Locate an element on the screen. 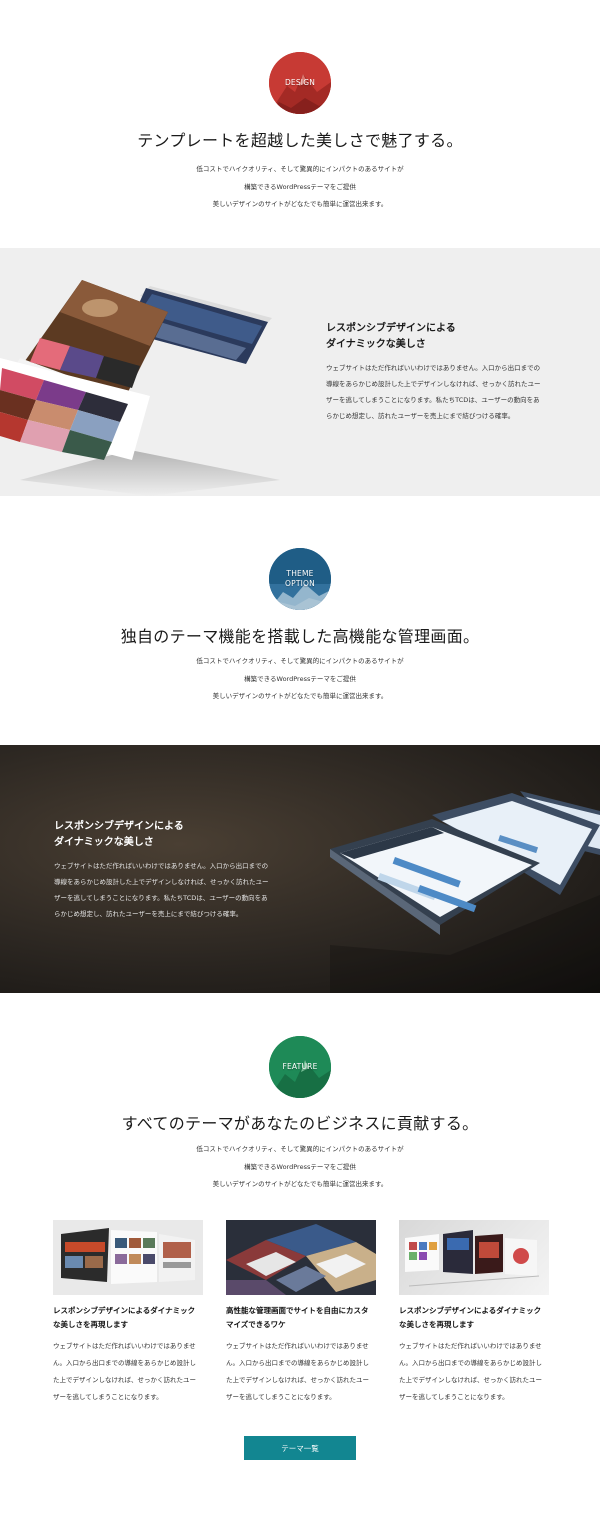 The height and width of the screenshot is (1523, 600). theme-option-badge: THEME OPTION is located at coordinates (300, 579).